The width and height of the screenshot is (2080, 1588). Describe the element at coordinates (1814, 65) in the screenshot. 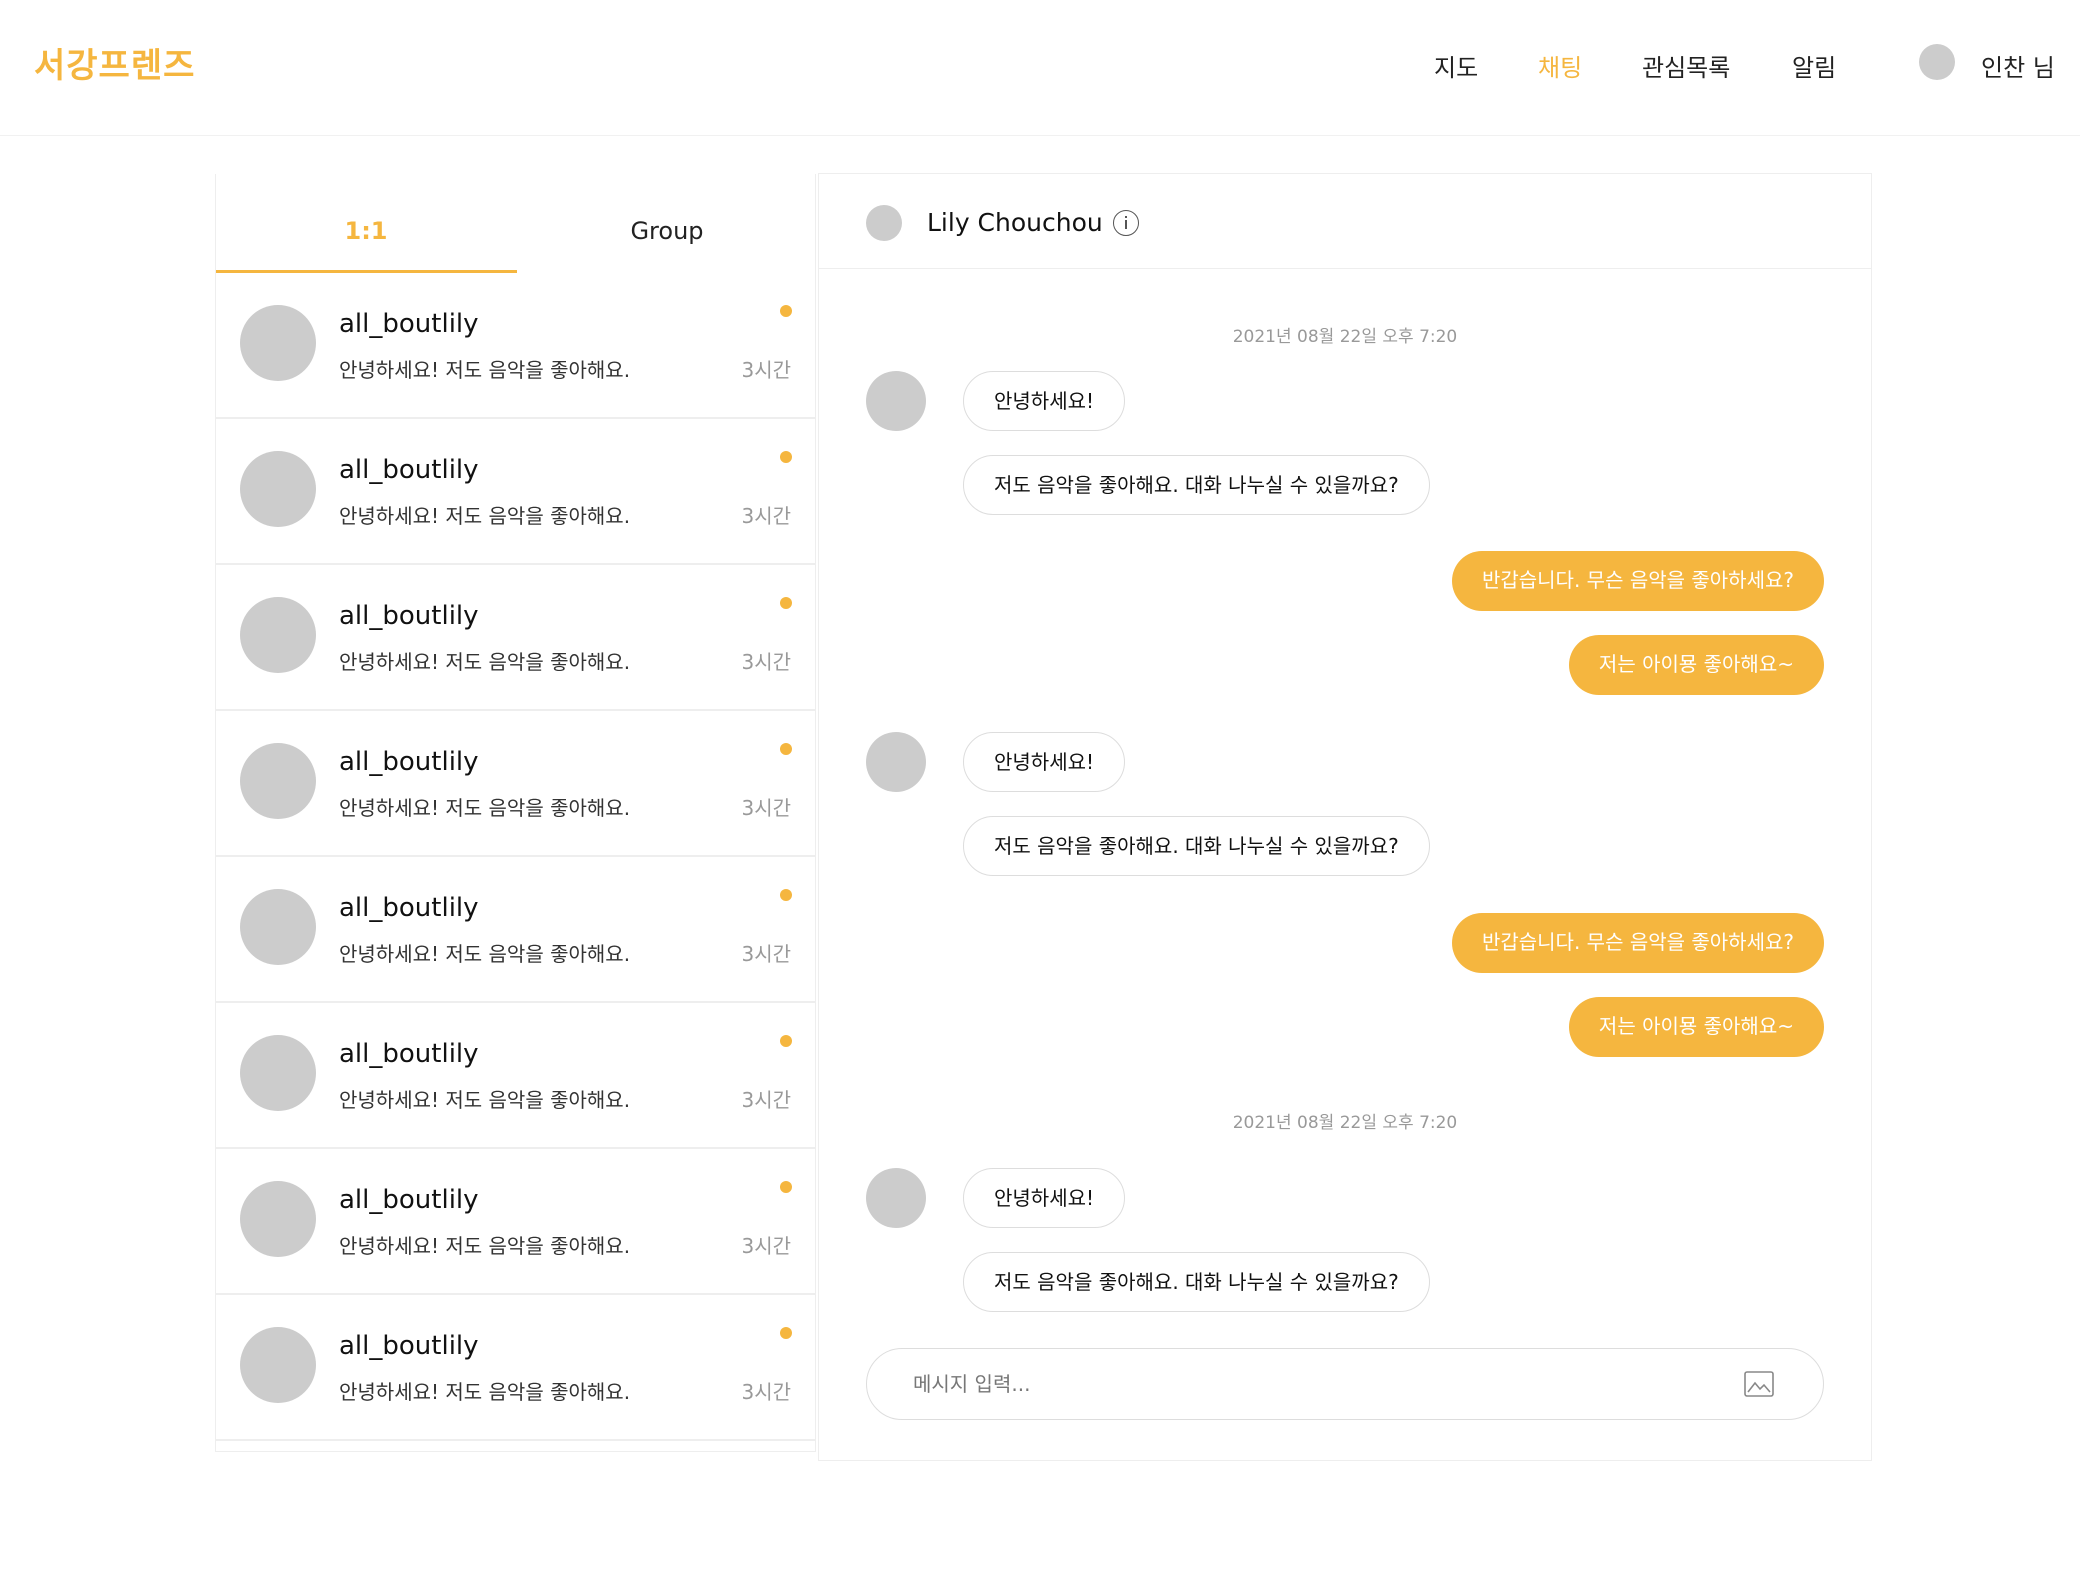

I see `nav-notifications: 알림` at that location.